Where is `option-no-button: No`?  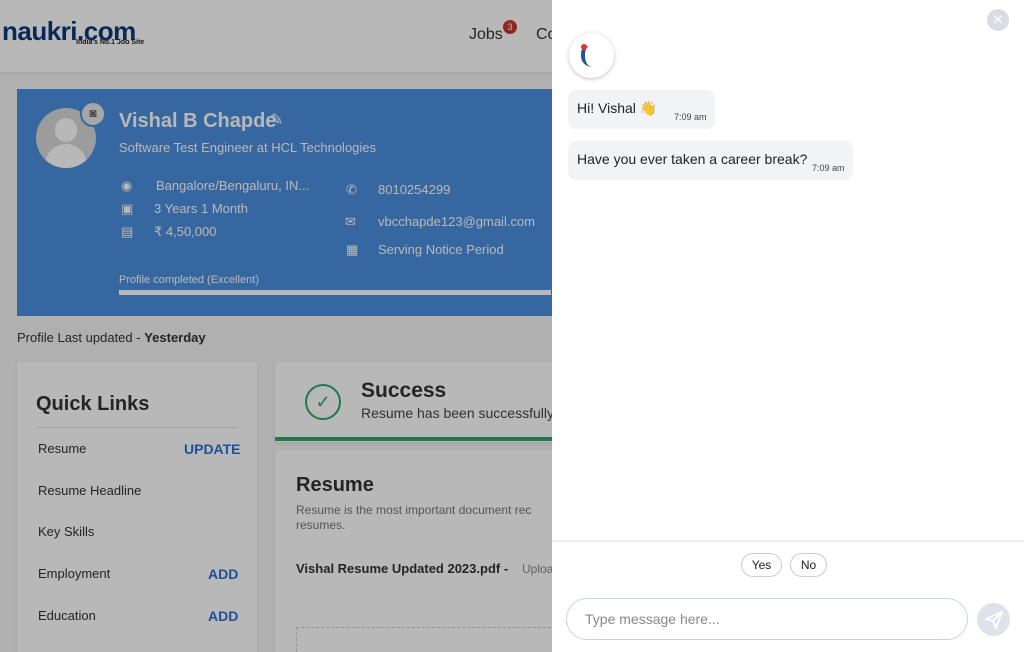 option-no-button: No is located at coordinates (808, 565).